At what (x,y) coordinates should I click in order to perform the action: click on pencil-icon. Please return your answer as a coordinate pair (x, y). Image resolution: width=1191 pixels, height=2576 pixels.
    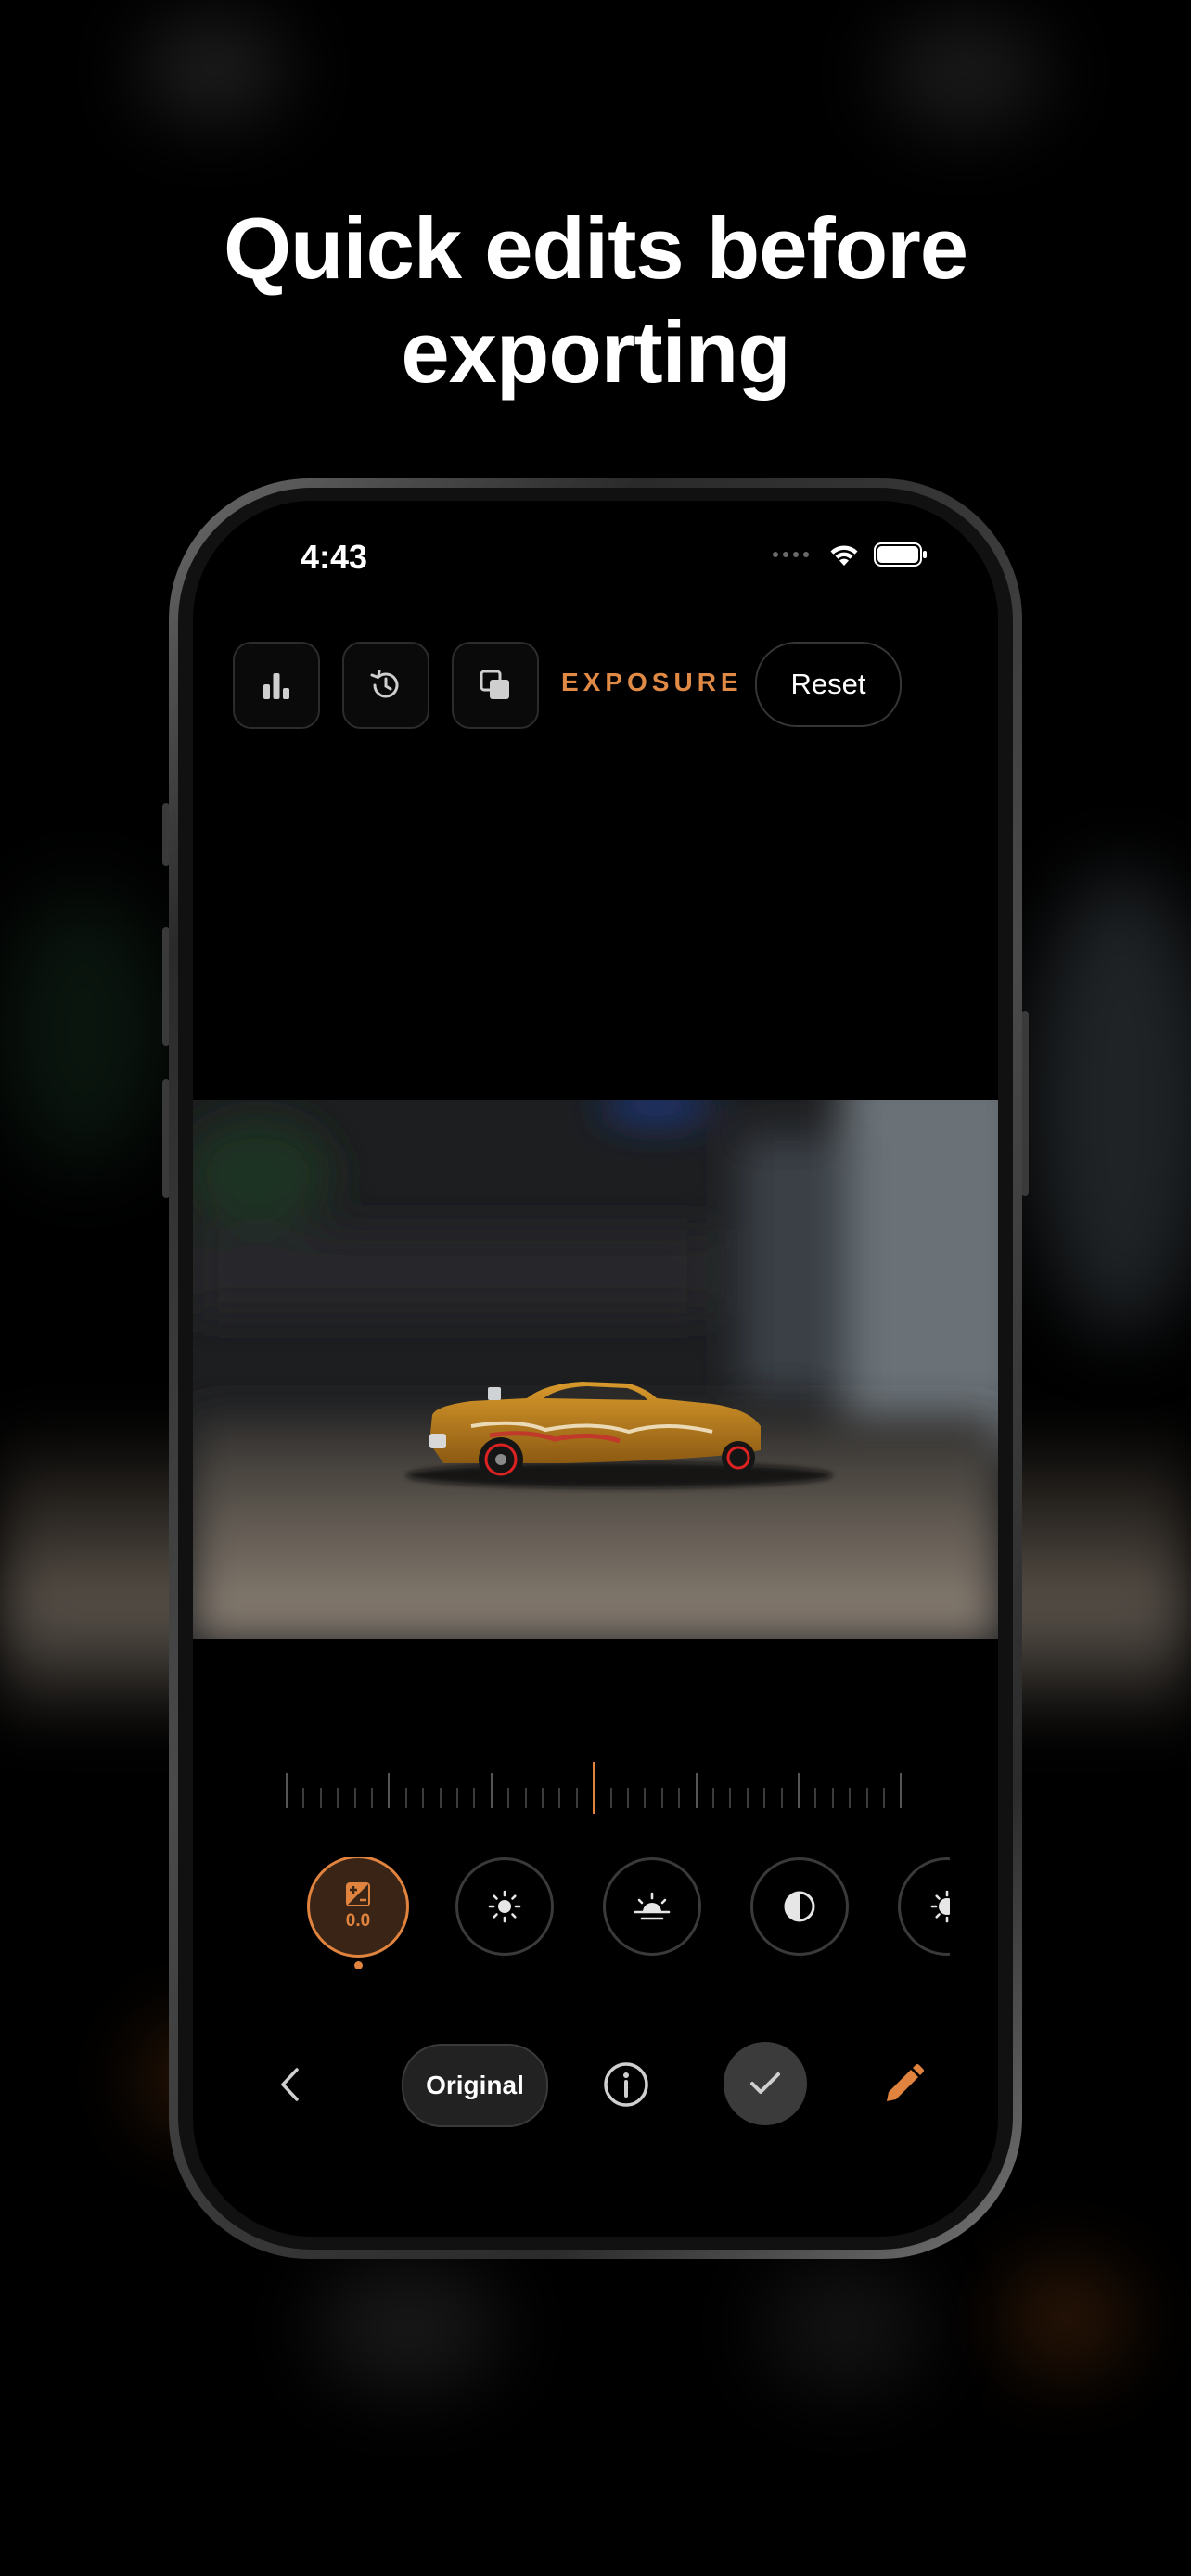
    Looking at the image, I should click on (905, 2083).